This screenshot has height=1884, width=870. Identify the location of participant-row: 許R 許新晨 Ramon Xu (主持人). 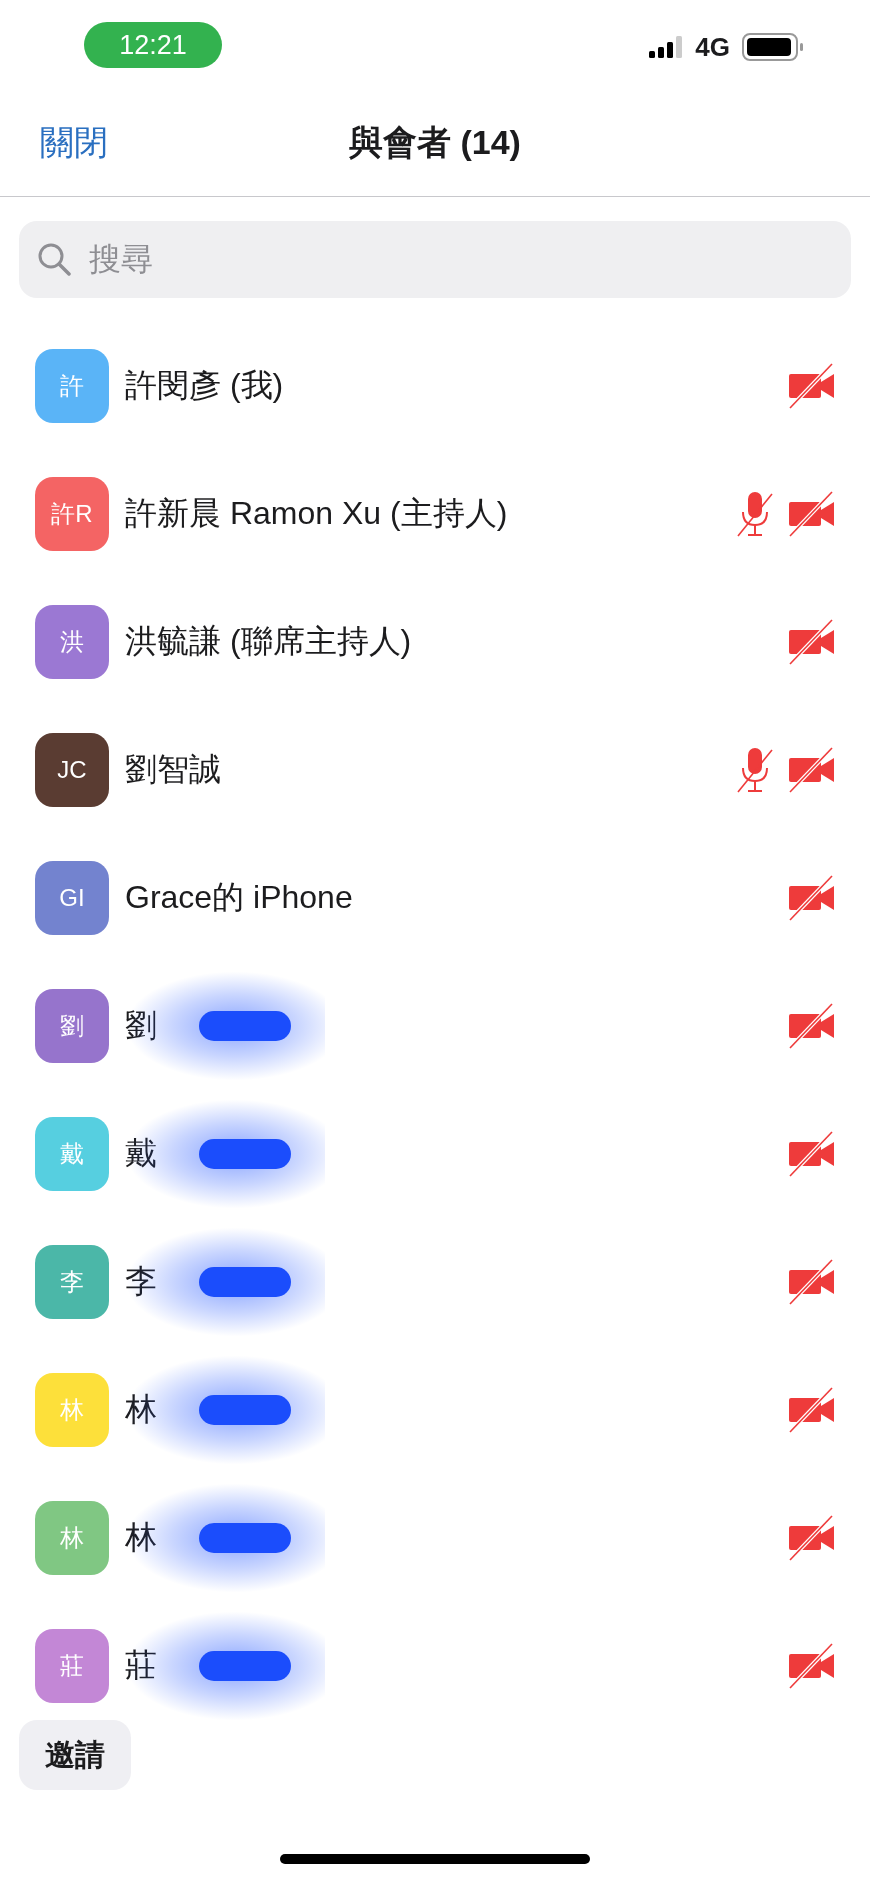
(435, 514).